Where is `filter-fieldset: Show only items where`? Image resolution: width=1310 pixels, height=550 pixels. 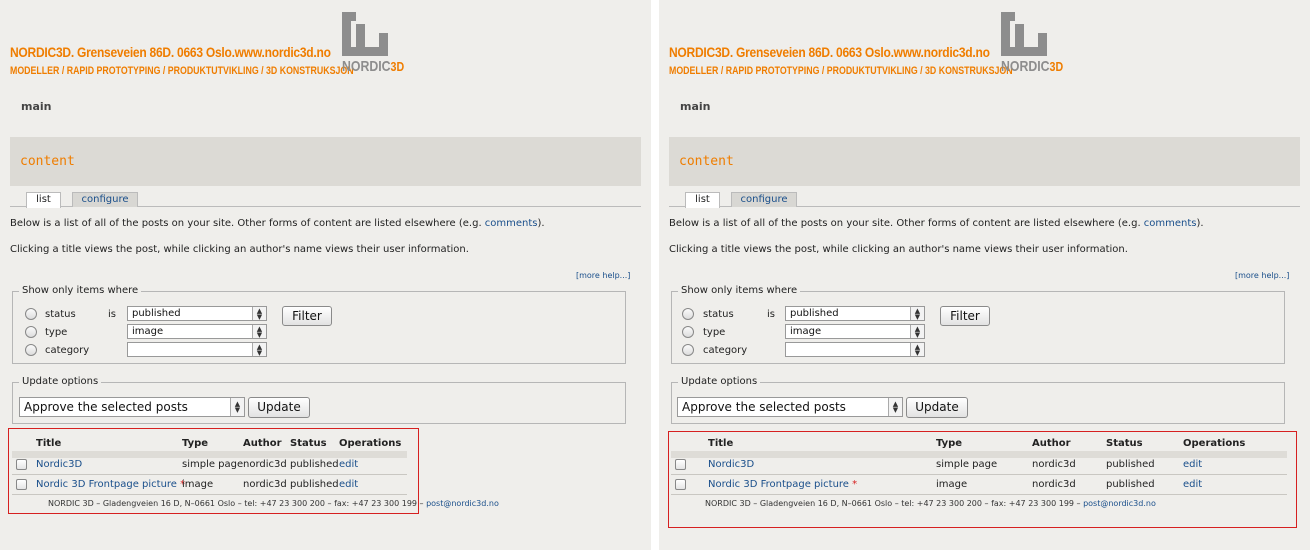
filter-fieldset: Show only items where is located at coordinates (319, 324).